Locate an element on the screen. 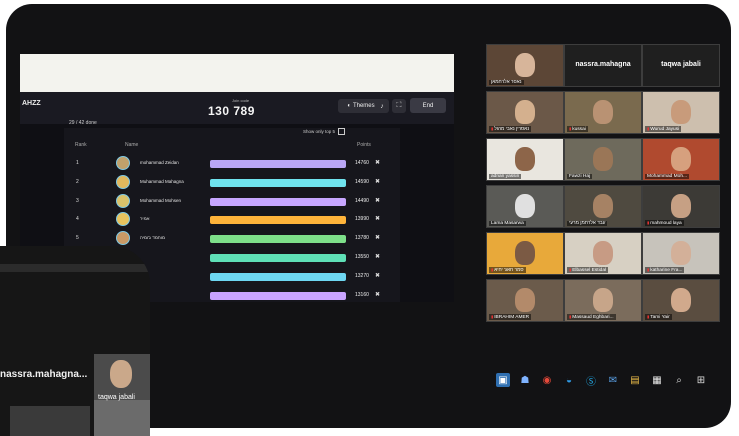 This screenshot has width=739, height=436. participant-tile: IBRAHIM AMER is located at coordinates (525, 300).